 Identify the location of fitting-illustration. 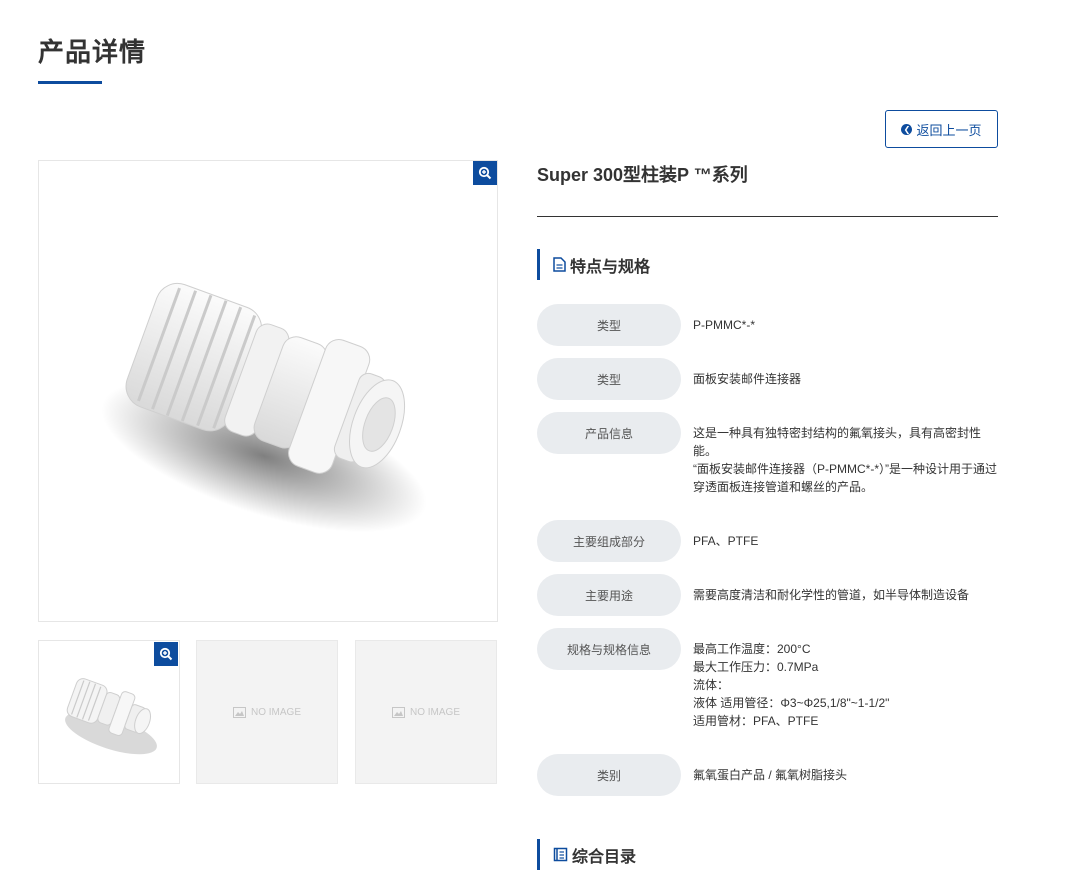
(264, 407).